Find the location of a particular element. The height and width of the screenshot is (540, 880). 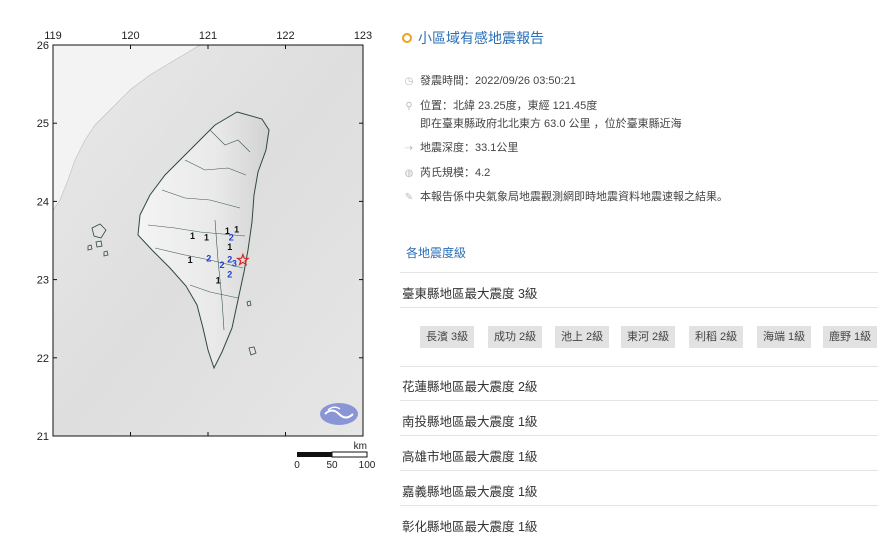

x-tick-label: 122 is located at coordinates (285, 36).